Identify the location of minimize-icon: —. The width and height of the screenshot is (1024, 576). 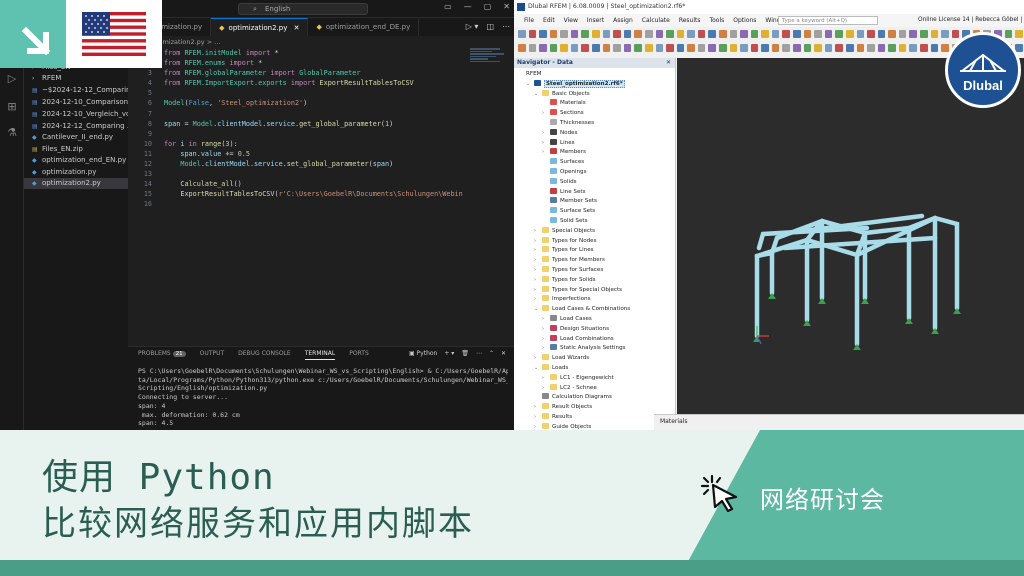
(468, 6).